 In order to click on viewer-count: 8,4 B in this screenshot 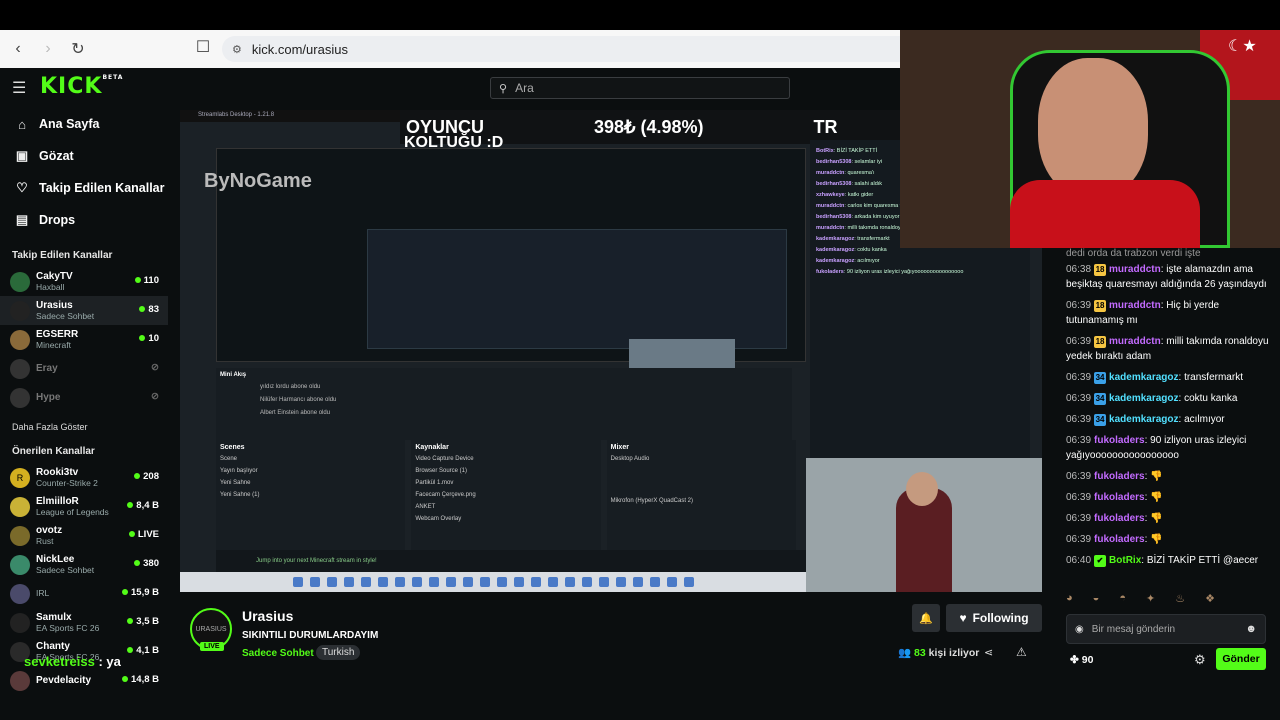, I will do `click(143, 505)`.